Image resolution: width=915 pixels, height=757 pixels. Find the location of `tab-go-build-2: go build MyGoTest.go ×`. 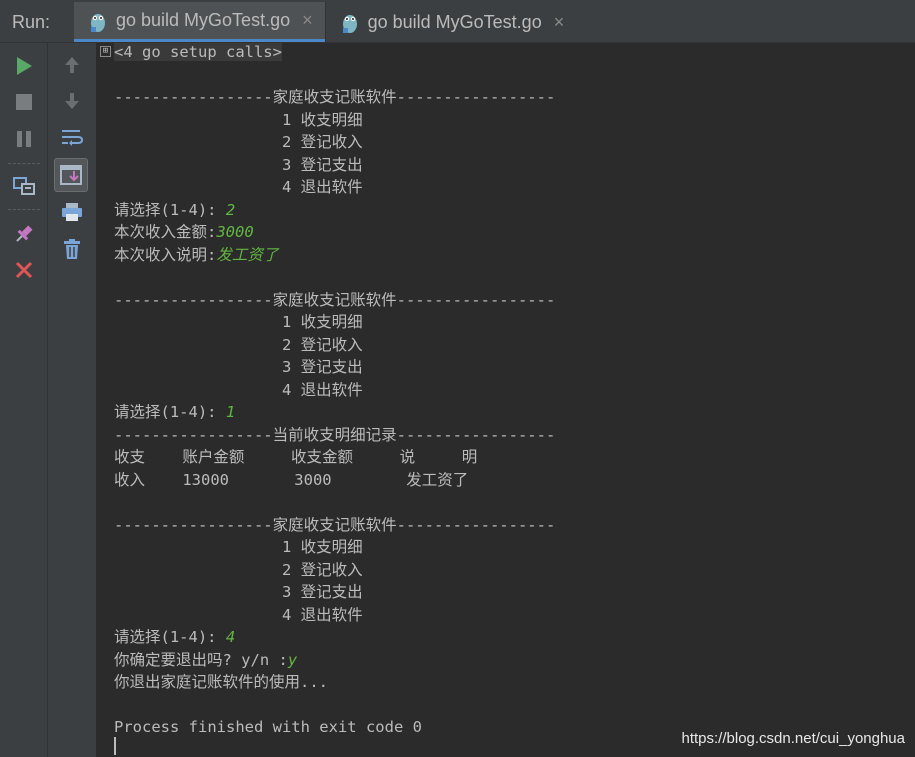

tab-go-build-2: go build MyGoTest.go × is located at coordinates (450, 22).